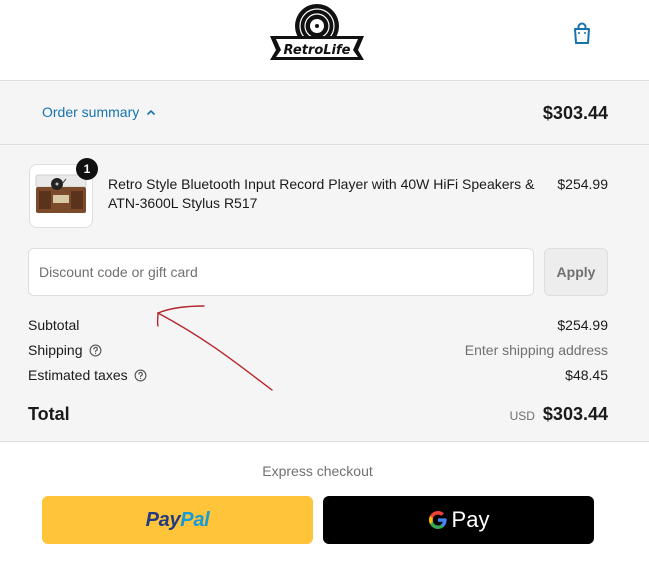  I want to click on paypal-logo-part2: Pal, so click(195, 519).